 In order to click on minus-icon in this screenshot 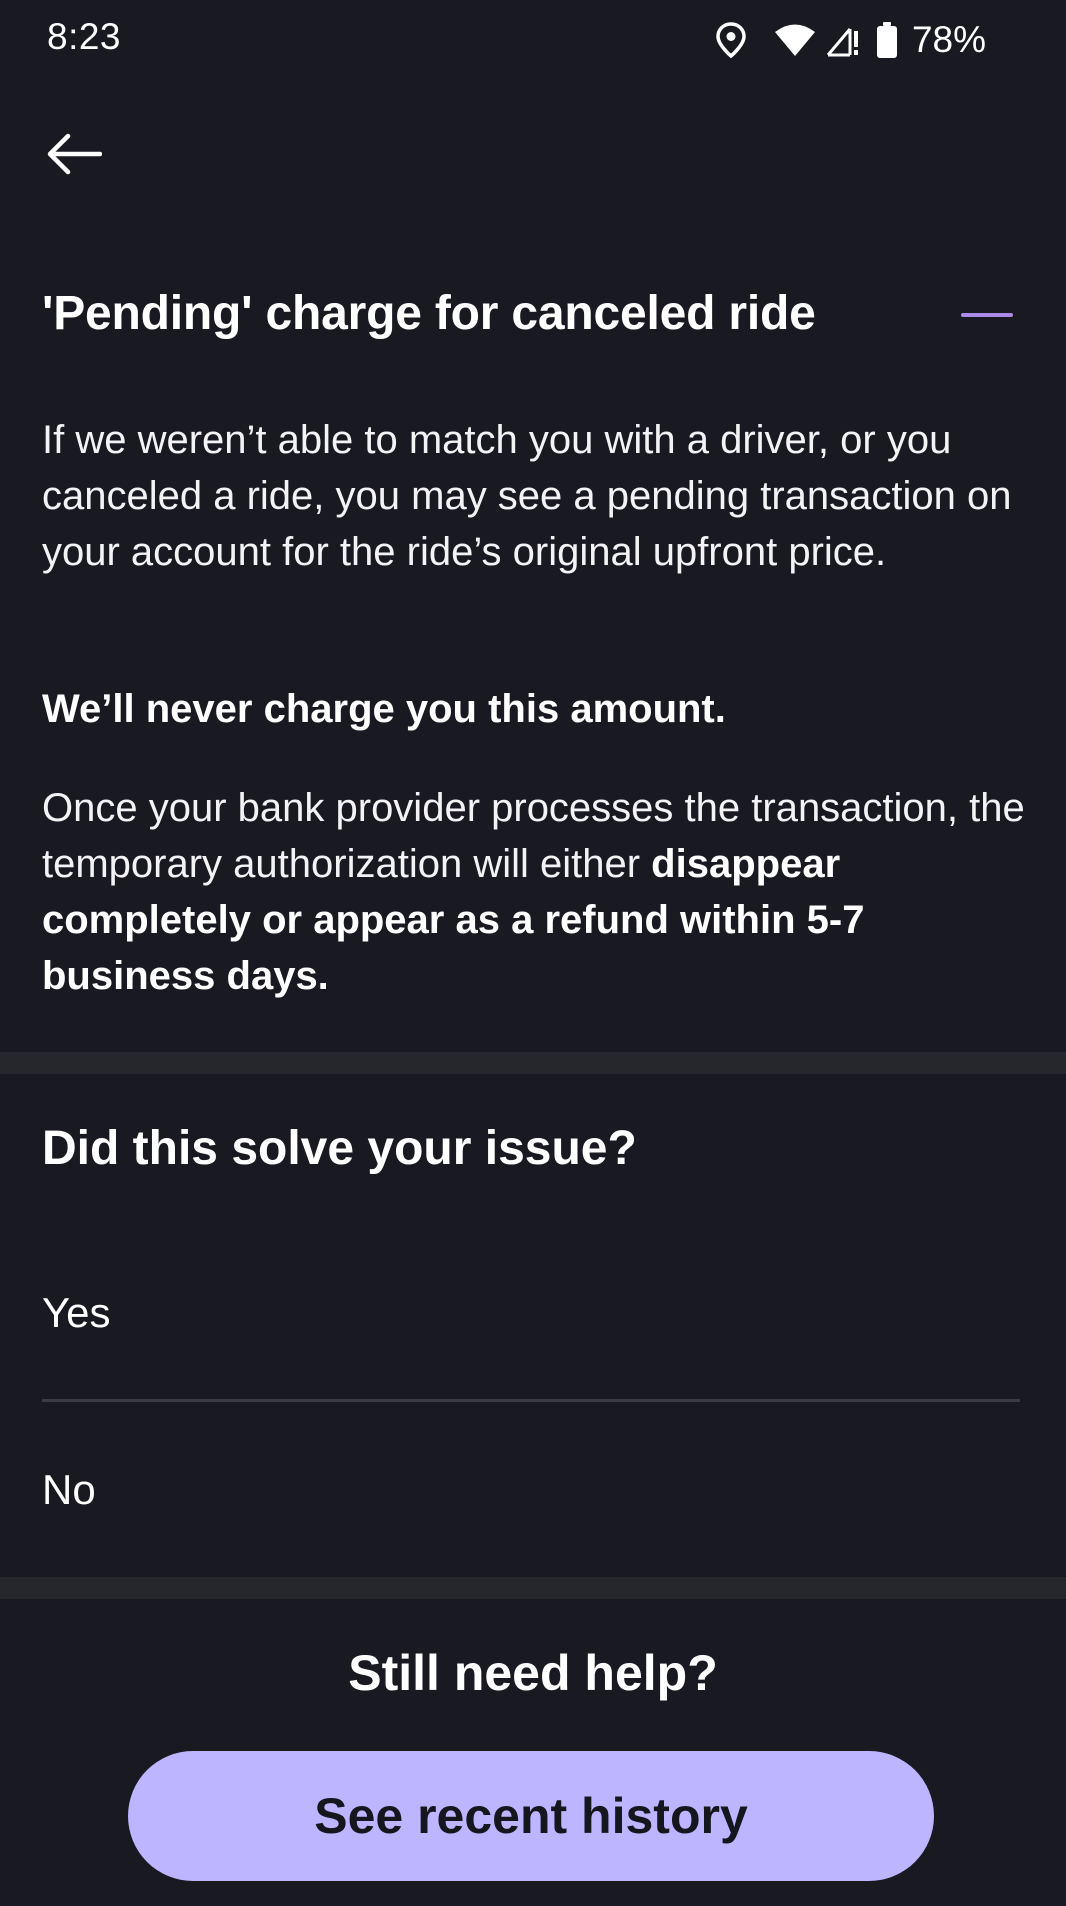, I will do `click(987, 315)`.